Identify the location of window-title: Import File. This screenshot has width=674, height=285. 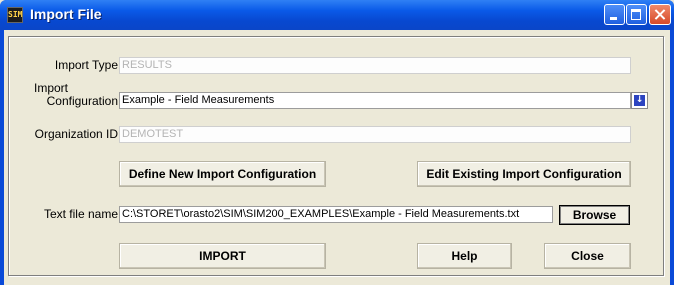
(66, 14).